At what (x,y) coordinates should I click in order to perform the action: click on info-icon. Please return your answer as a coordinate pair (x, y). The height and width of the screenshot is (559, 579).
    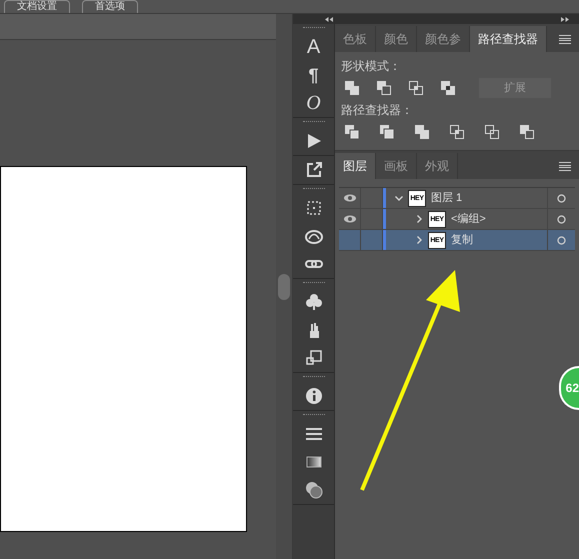
    Looking at the image, I should click on (313, 396).